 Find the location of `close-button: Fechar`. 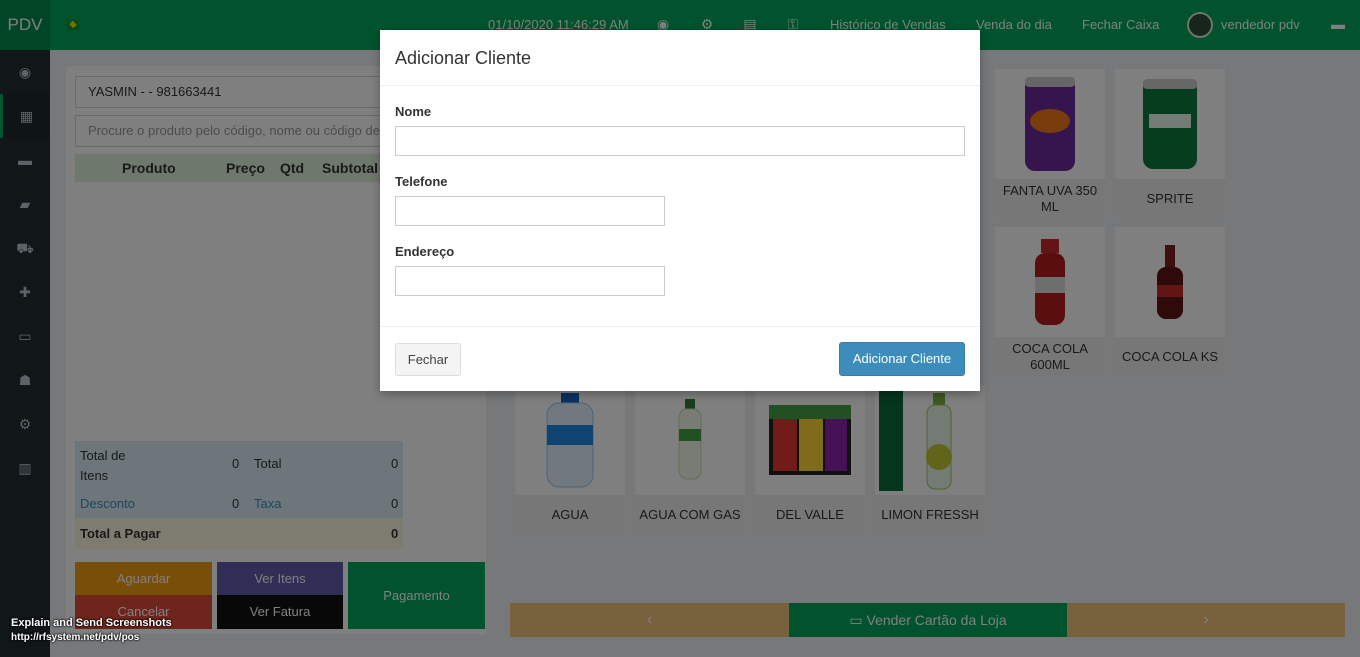

close-button: Fechar is located at coordinates (428, 359).